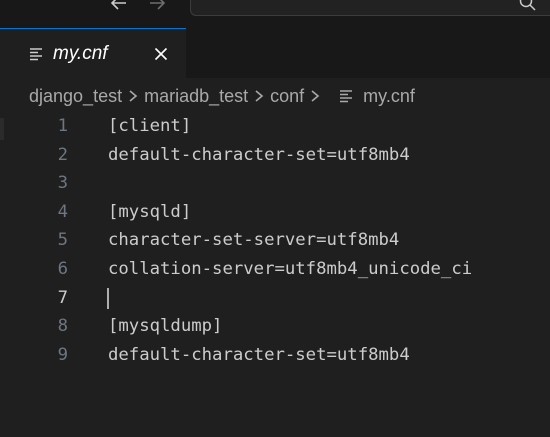 This screenshot has height=437, width=550. Describe the element at coordinates (196, 96) in the screenshot. I see `breadcrumb-item-mariadb-test: mariadb_test` at that location.